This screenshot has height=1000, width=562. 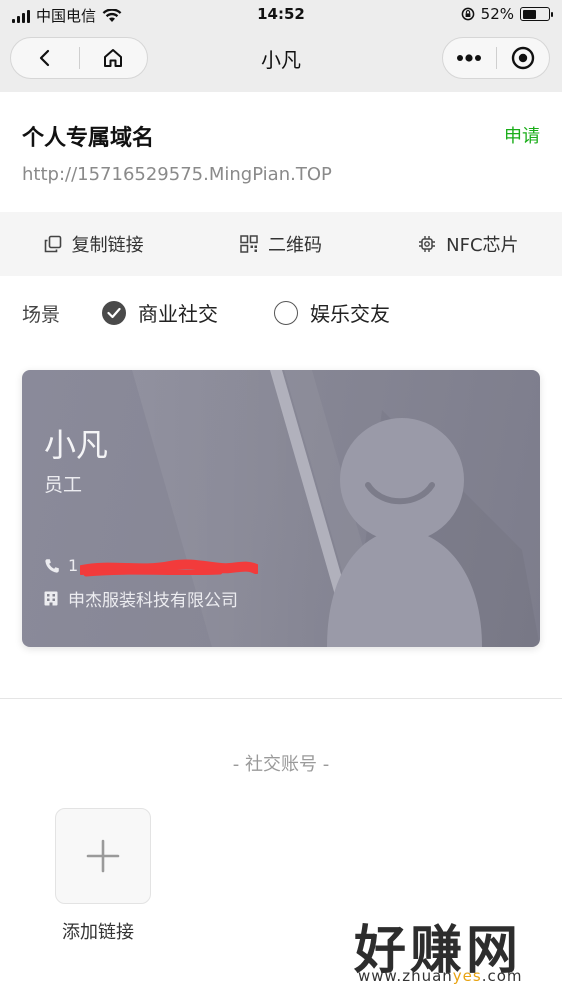 I want to click on close-miniapp-button, so click(x=523, y=58).